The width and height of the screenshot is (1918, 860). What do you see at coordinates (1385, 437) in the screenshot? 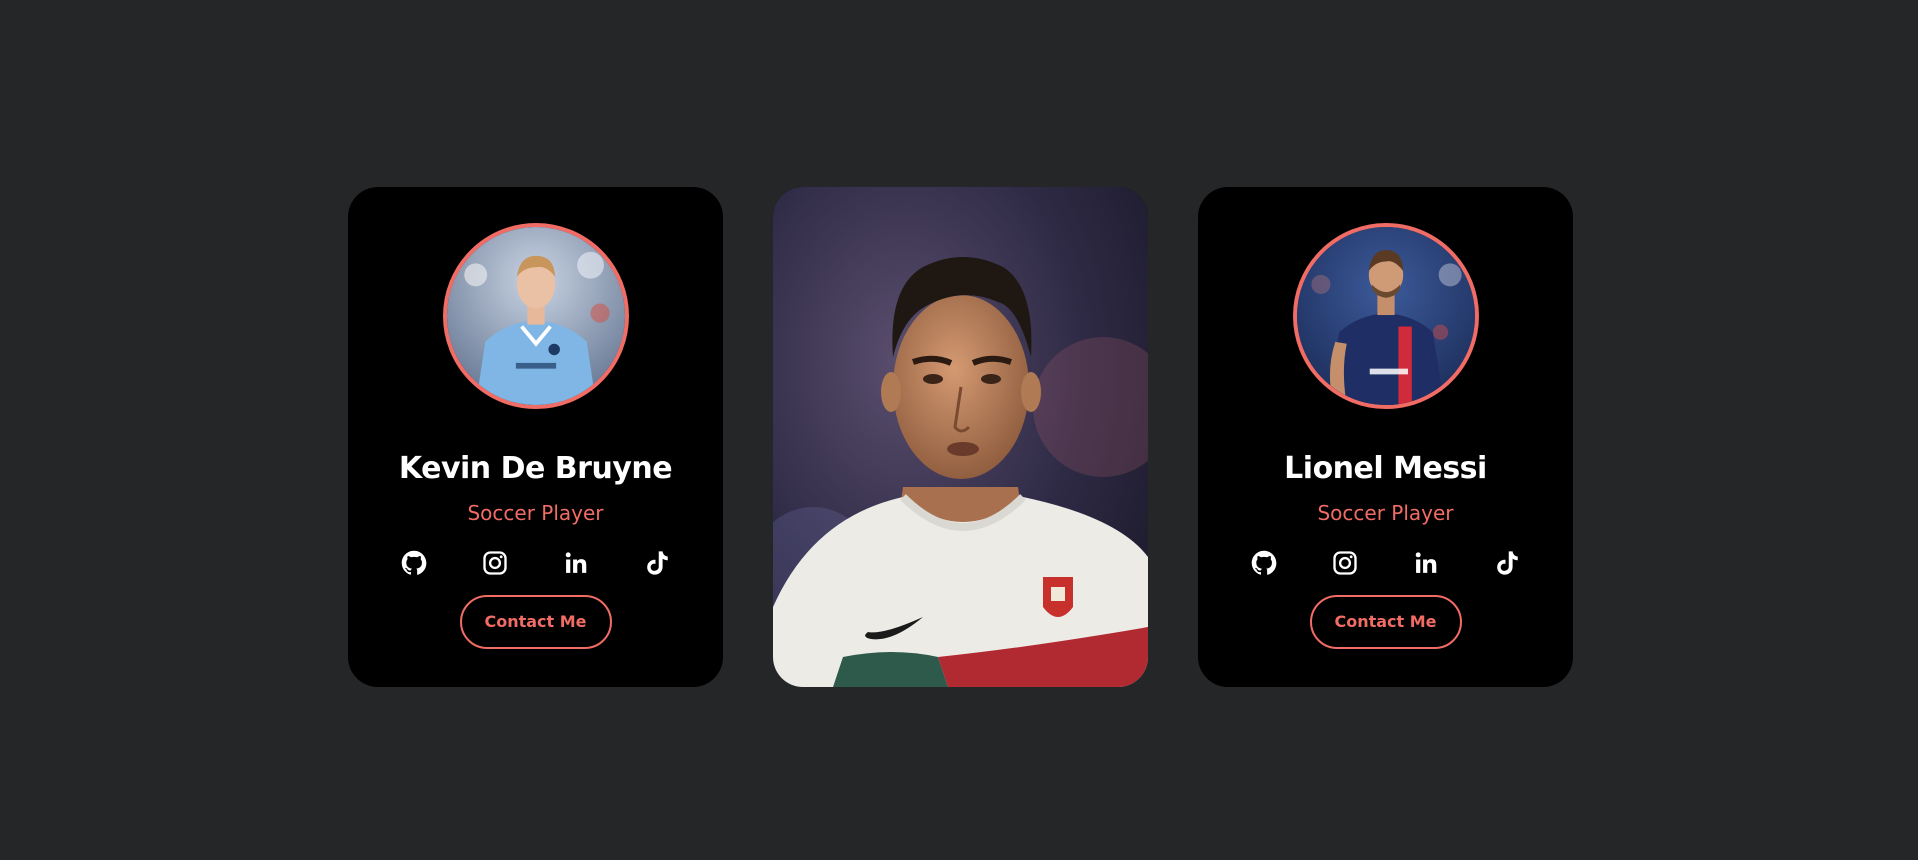
I see `profile-card-messi: Lionel Messi Soccer Player Contact Me` at bounding box center [1385, 437].